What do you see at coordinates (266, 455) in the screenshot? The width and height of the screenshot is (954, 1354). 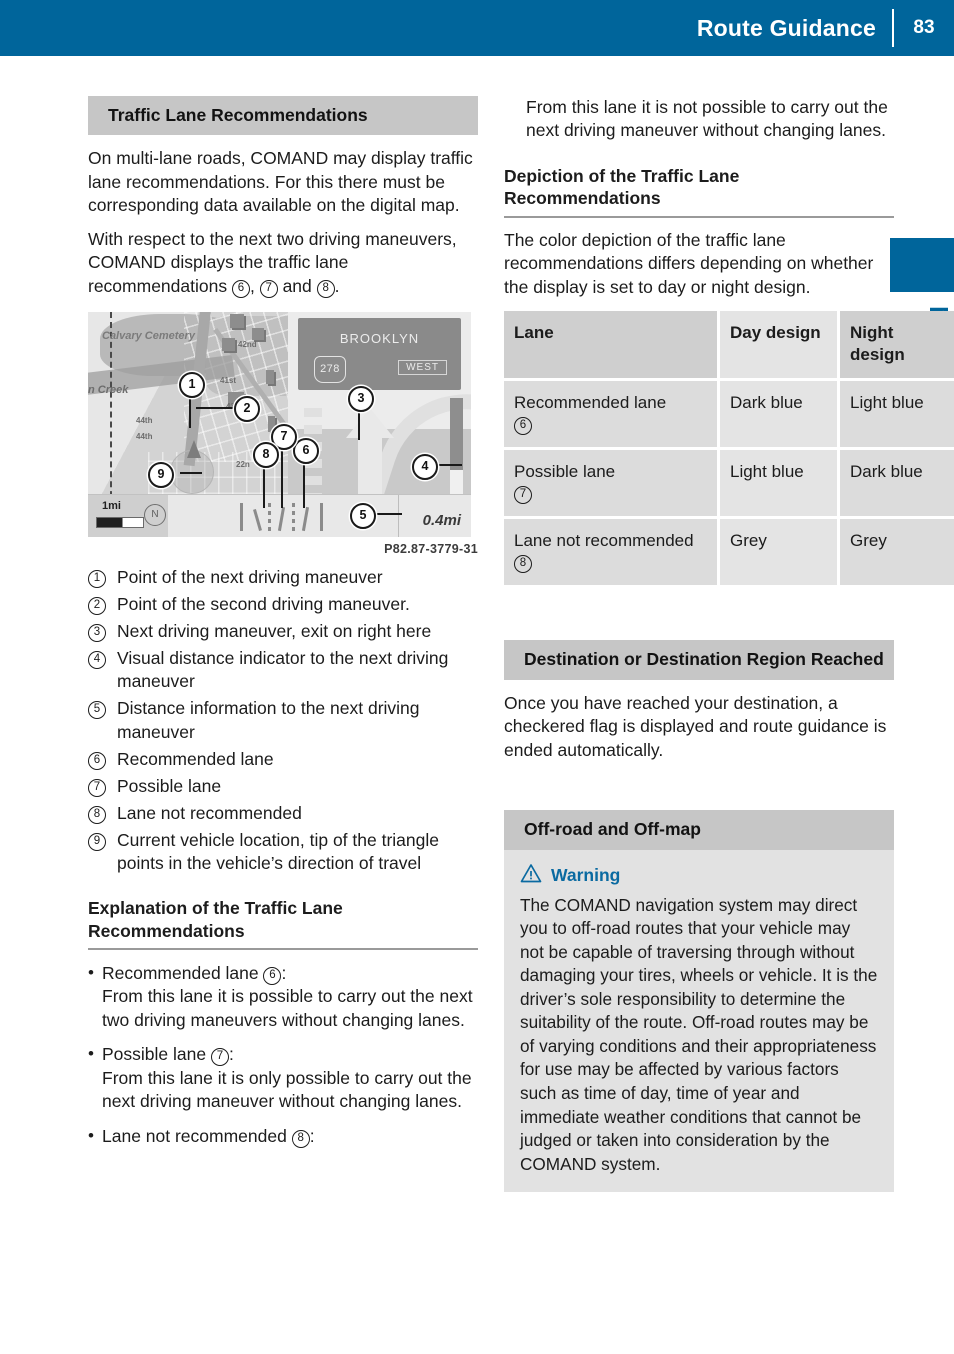 I see `callout-8: 8` at bounding box center [266, 455].